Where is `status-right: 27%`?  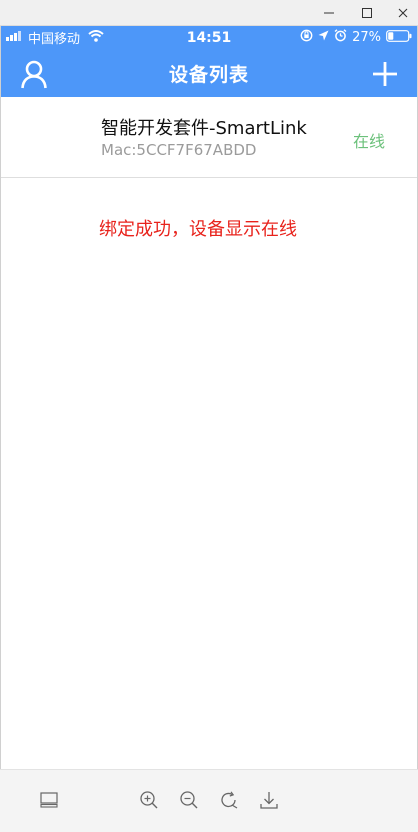
status-right: 27% is located at coordinates (356, 37).